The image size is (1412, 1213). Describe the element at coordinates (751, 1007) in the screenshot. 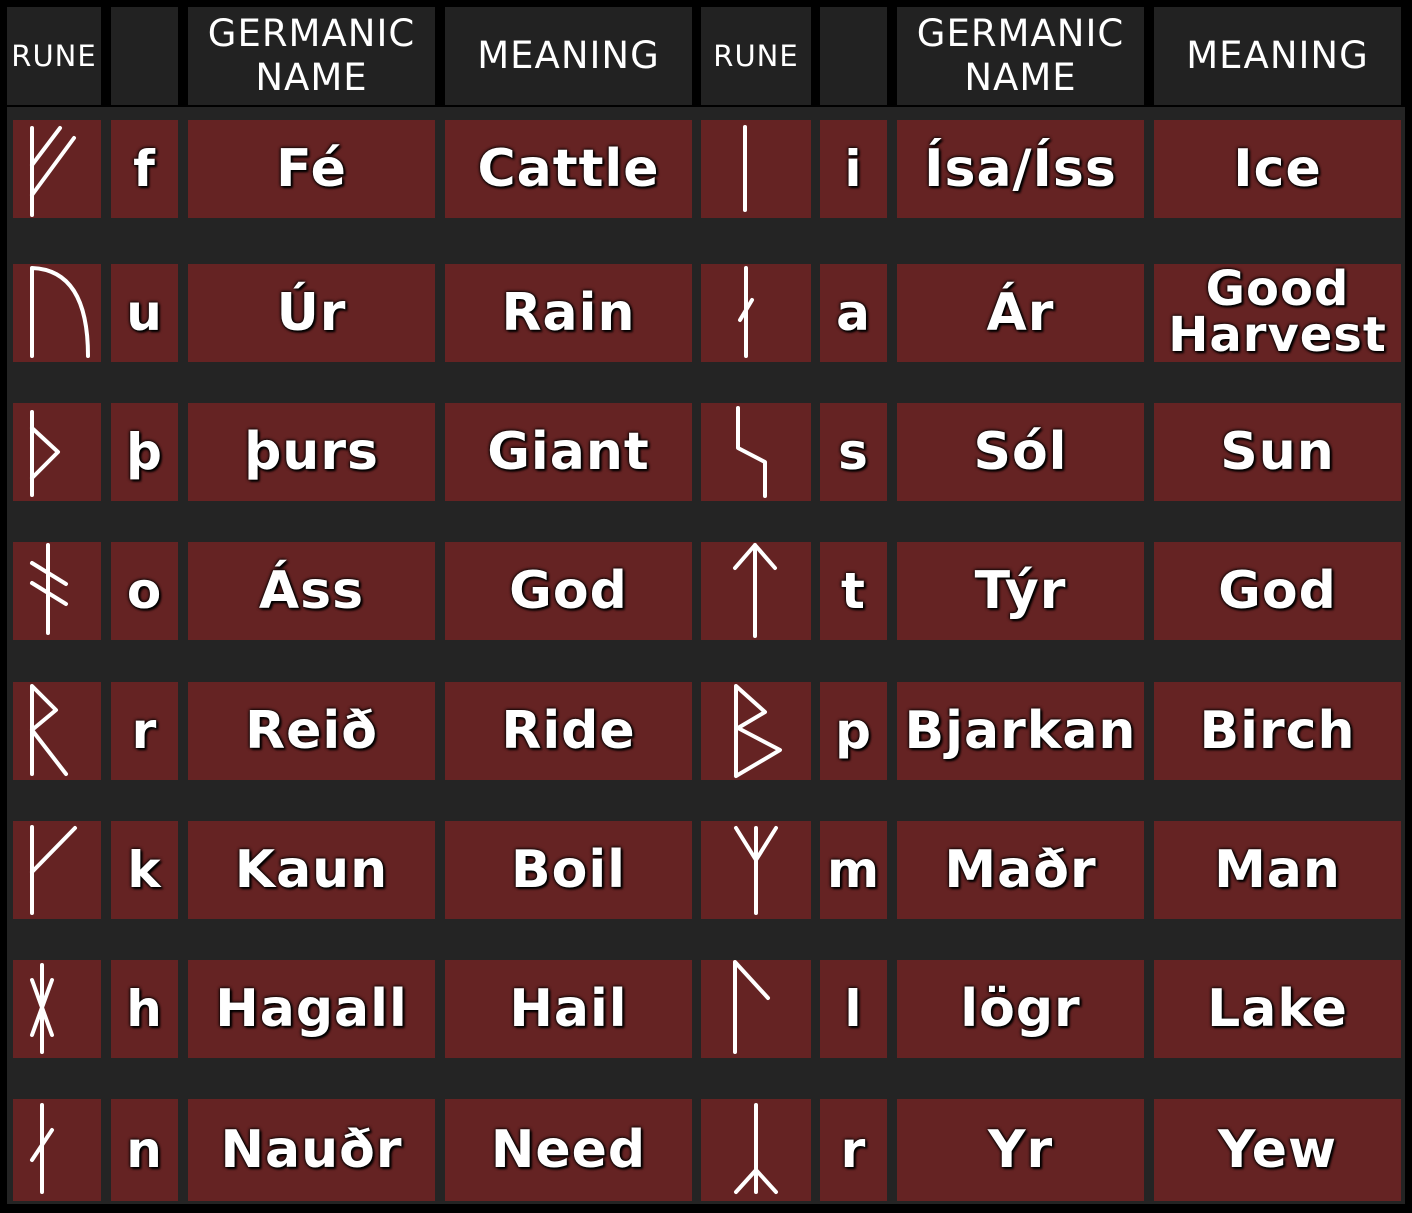

I see `logr-rune-icon` at that location.